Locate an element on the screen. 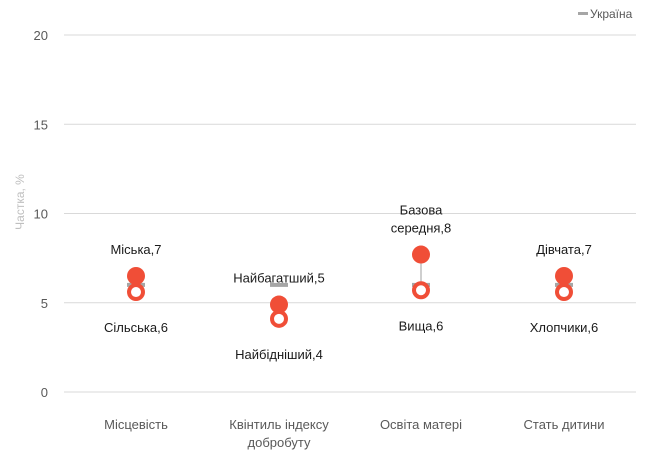 The width and height of the screenshot is (655, 452). legend: Україна is located at coordinates (605, 14).